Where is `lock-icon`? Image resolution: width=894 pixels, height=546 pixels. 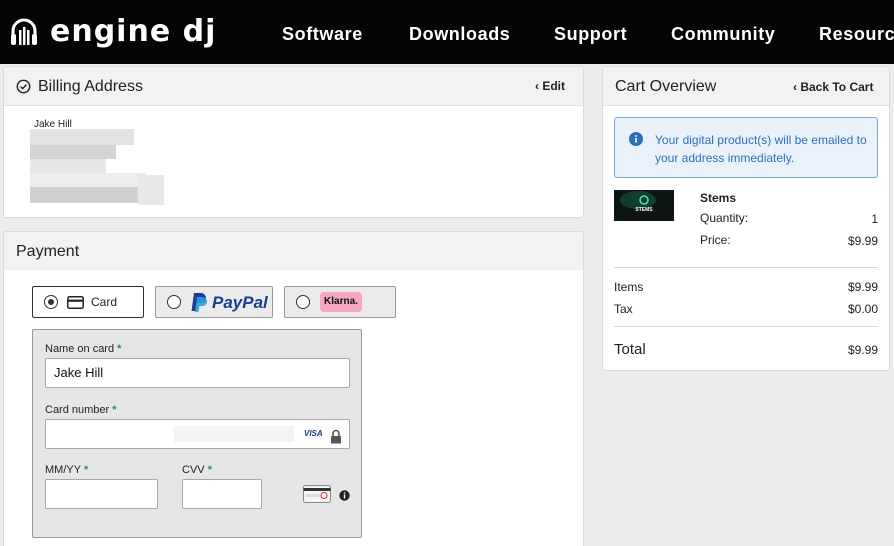
lock-icon is located at coordinates (336, 440).